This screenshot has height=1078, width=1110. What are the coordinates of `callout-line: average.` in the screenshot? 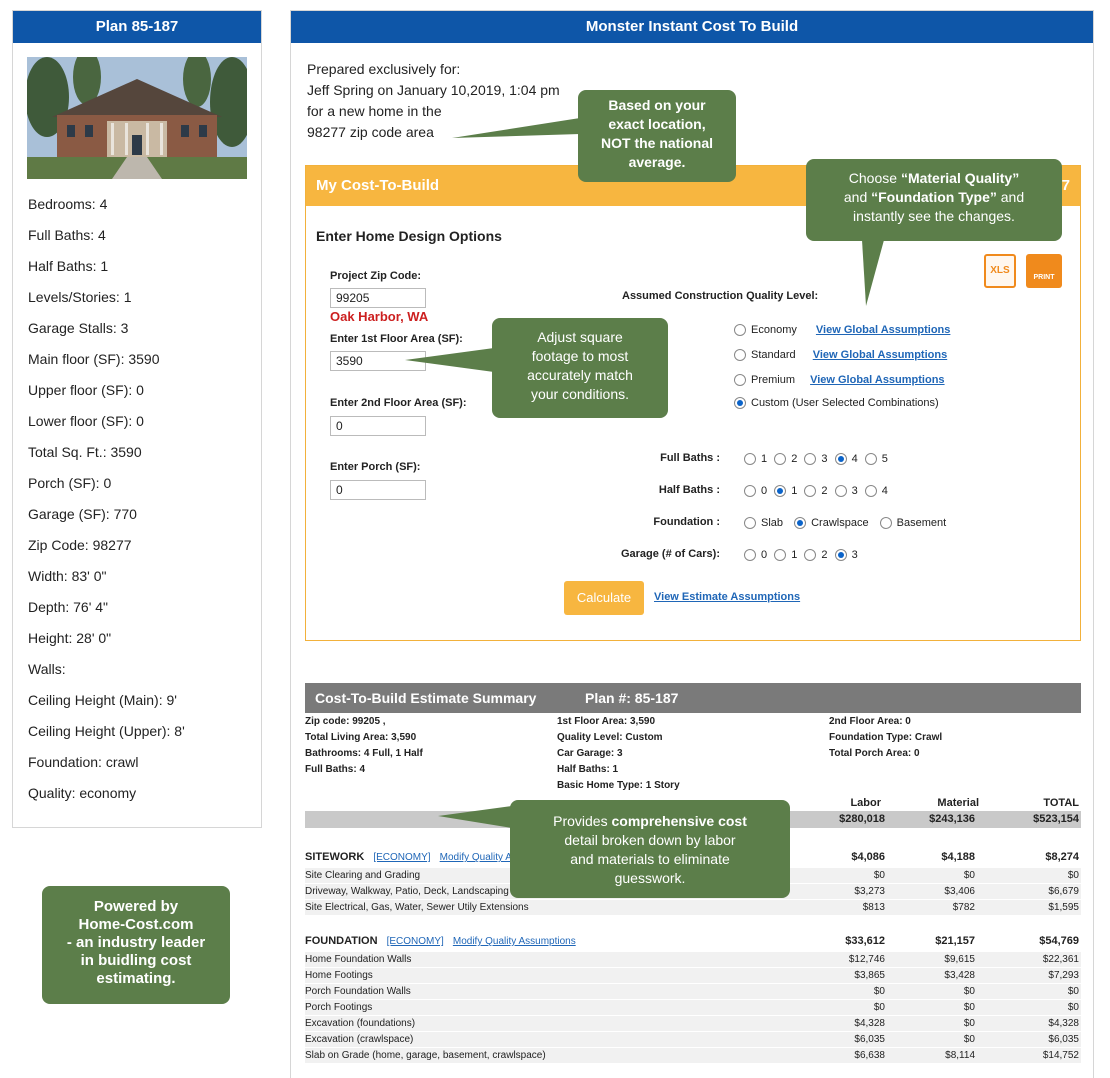 It's located at (657, 162).